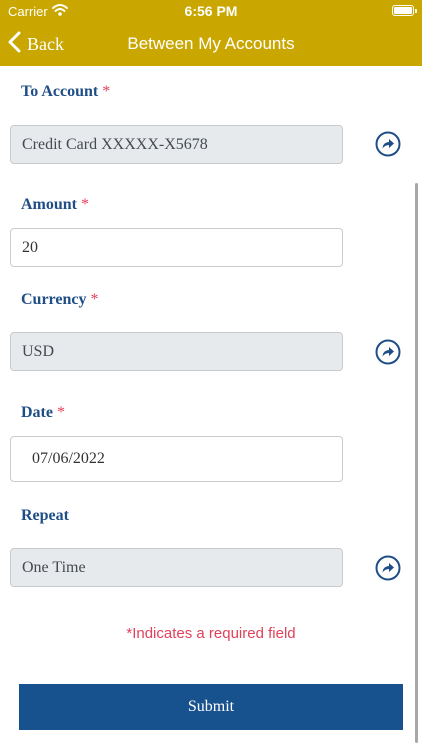  I want to click on repeat-field: One Time, so click(176, 567).